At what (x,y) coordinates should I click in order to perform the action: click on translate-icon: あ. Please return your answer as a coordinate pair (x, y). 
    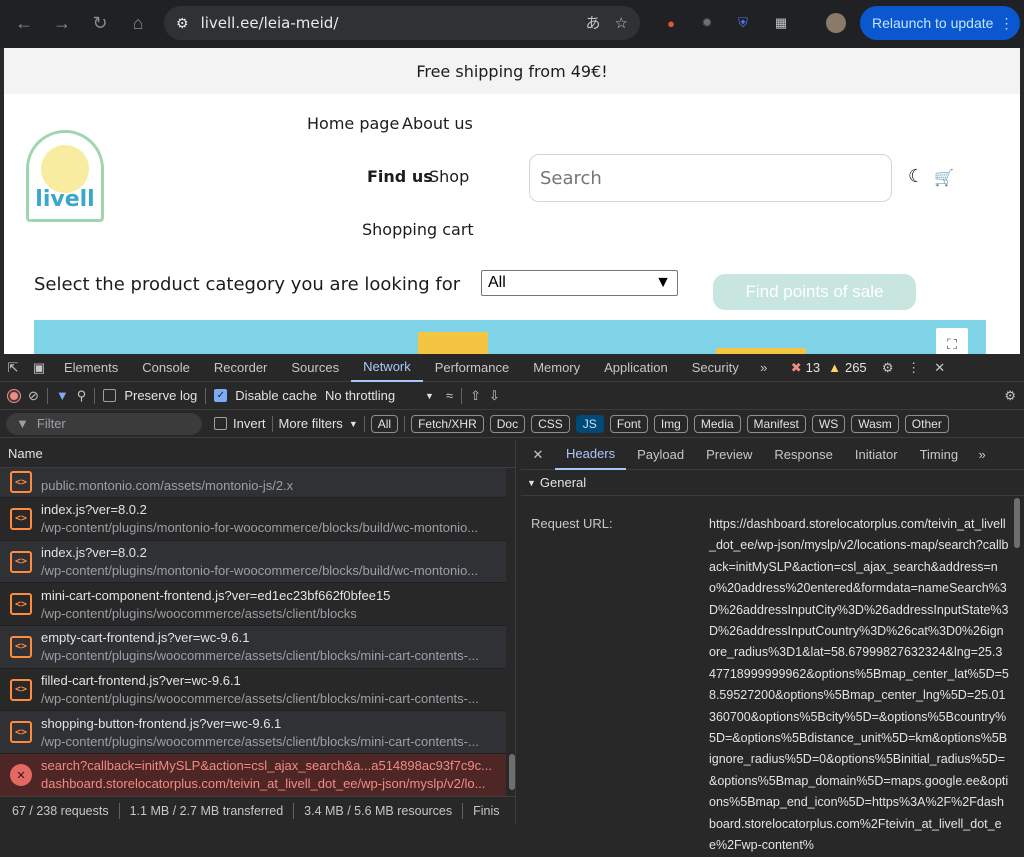
    Looking at the image, I should click on (593, 22).